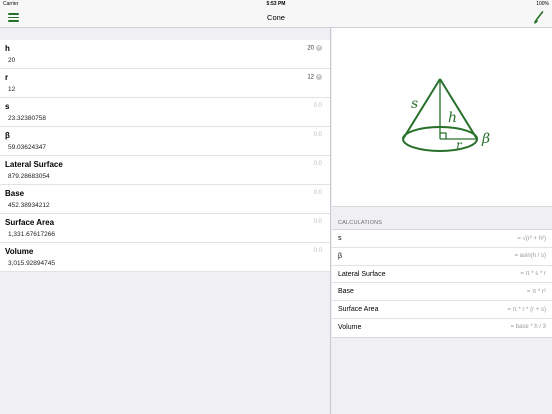 The height and width of the screenshot is (414, 552). What do you see at coordinates (362, 274) in the screenshot?
I see `calculation-name: Lateral Surface` at bounding box center [362, 274].